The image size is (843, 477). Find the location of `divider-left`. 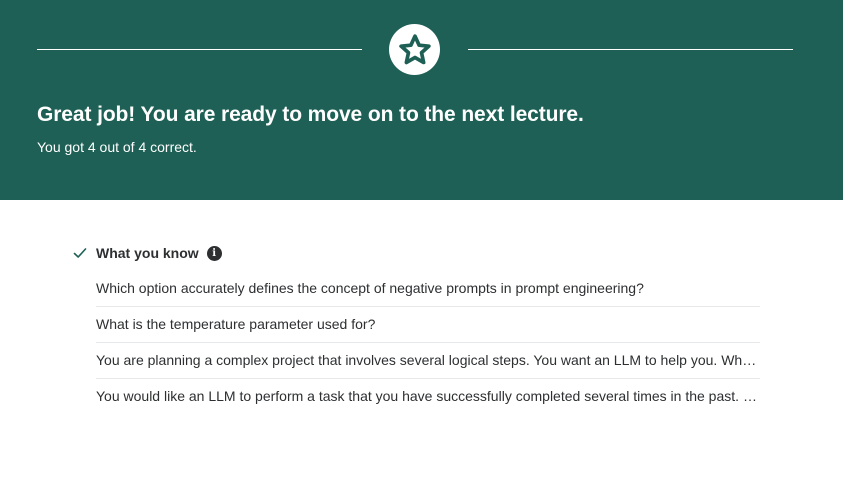

divider-left is located at coordinates (199, 49).